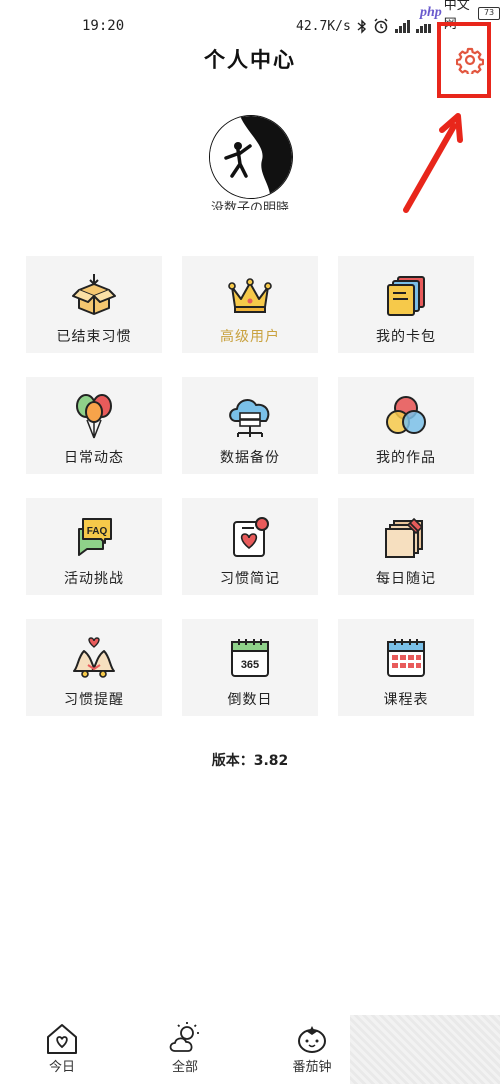  What do you see at coordinates (433, 163) in the screenshot?
I see `red-arrow-annotation` at bounding box center [433, 163].